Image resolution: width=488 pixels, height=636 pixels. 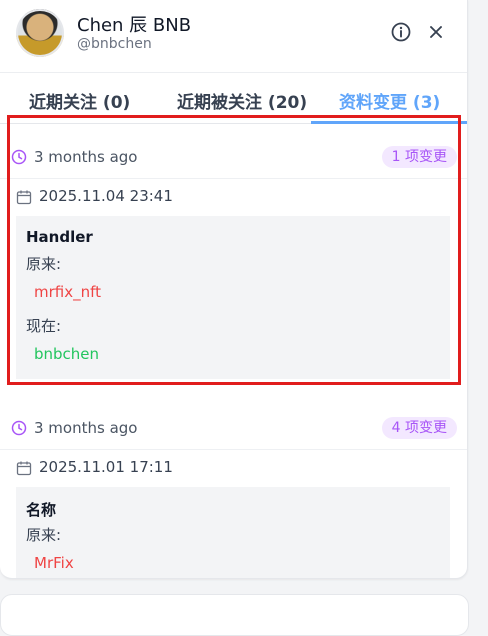 I want to click on tab-profile-changes: 资料变更 (3), so click(x=389, y=100).